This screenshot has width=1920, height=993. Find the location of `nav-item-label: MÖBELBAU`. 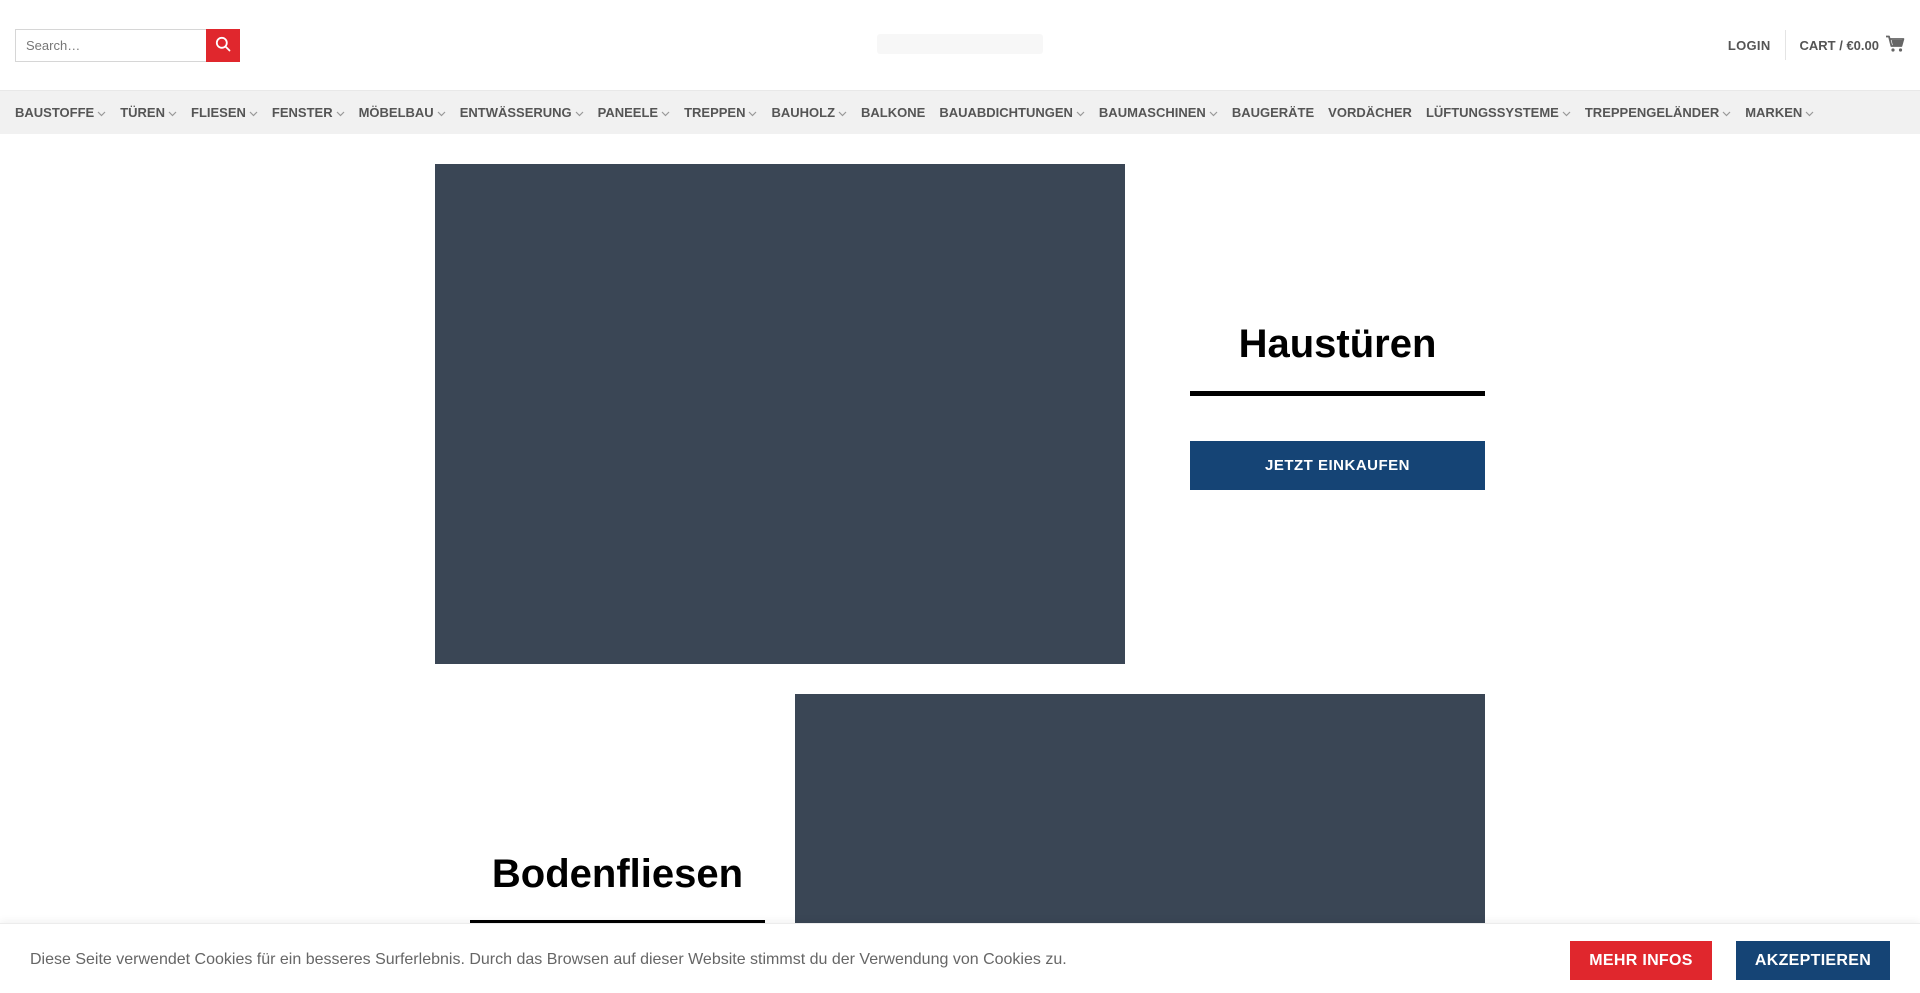

nav-item-label: MÖBELBAU is located at coordinates (396, 112).